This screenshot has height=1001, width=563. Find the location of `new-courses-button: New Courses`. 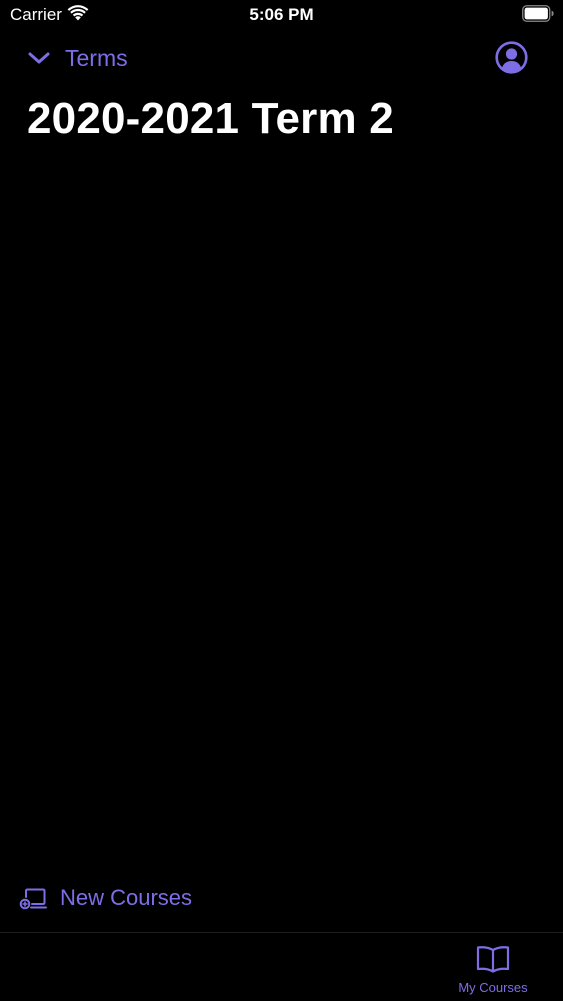

new-courses-button: New Courses is located at coordinates (105, 898).